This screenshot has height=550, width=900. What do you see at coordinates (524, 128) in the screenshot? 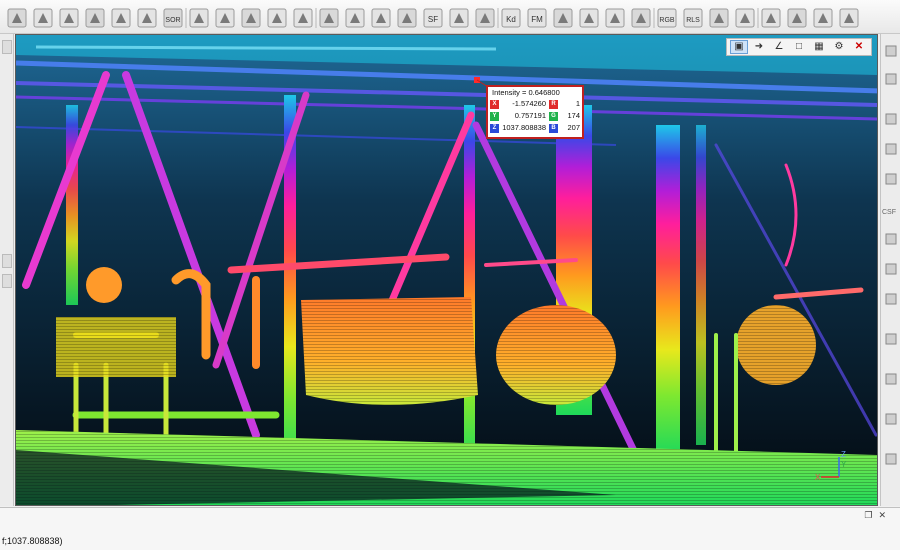
I see `z-value: 1037.808838` at bounding box center [524, 128].